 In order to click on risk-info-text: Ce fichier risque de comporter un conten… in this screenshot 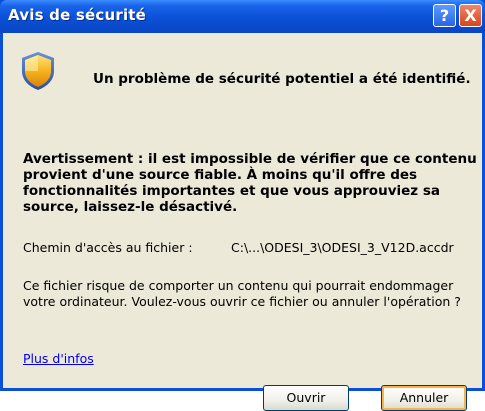, I will do `click(242, 293)`.